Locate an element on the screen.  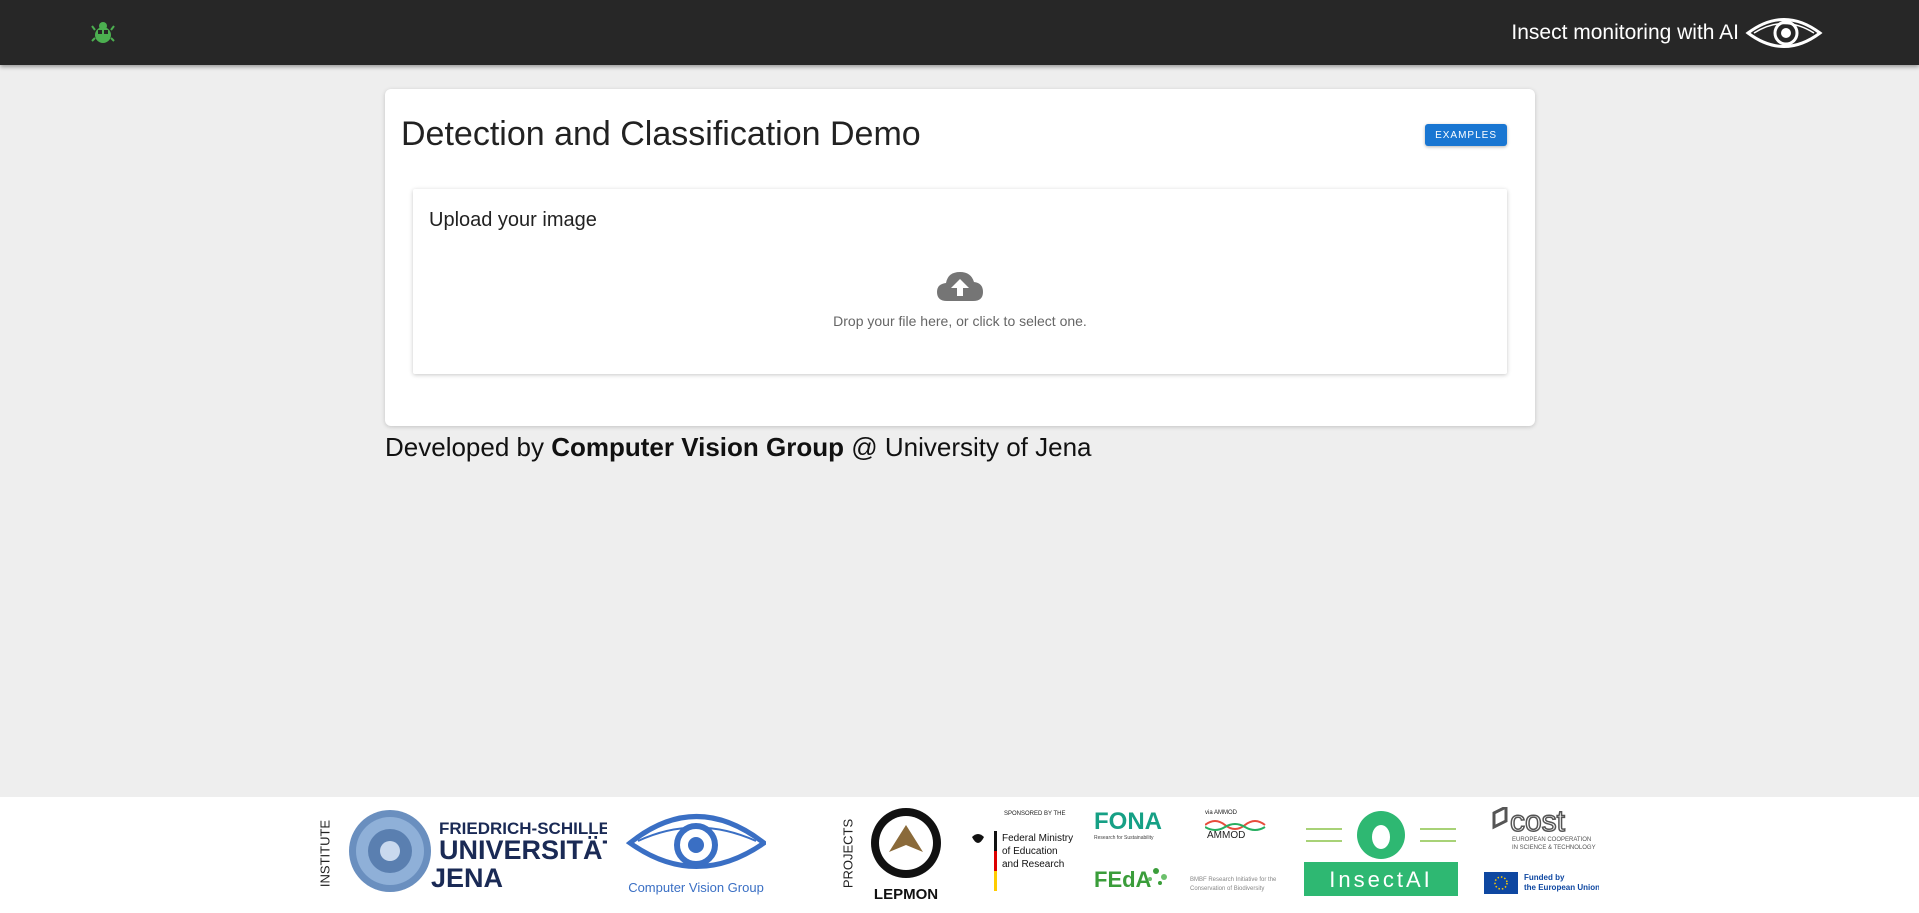
app-title: Insect monitoring with AI is located at coordinates (1625, 32).